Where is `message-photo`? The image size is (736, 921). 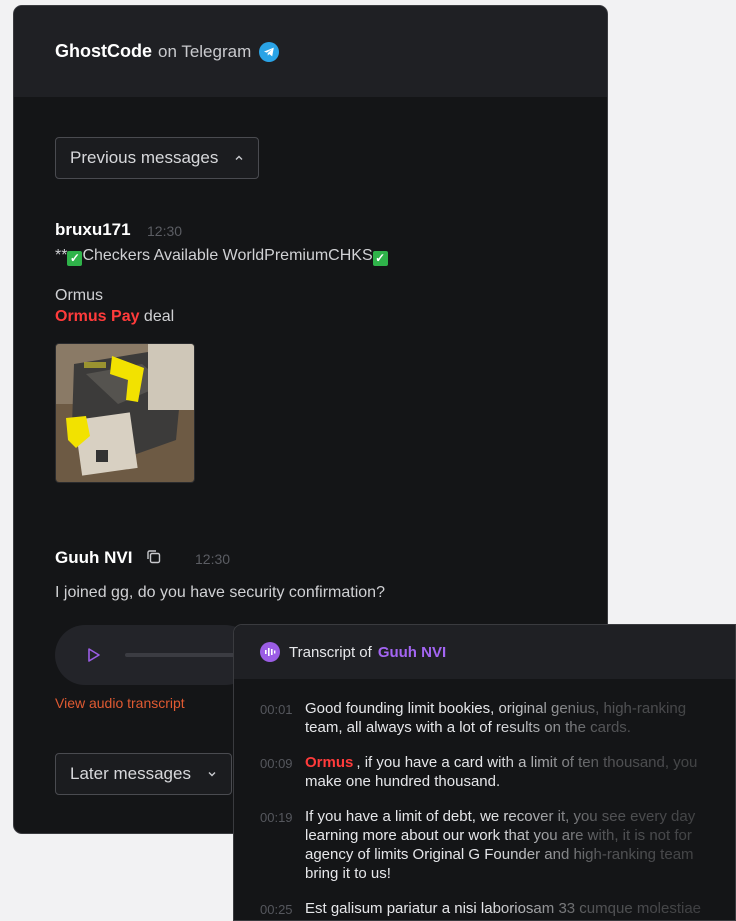
message-photo is located at coordinates (125, 413).